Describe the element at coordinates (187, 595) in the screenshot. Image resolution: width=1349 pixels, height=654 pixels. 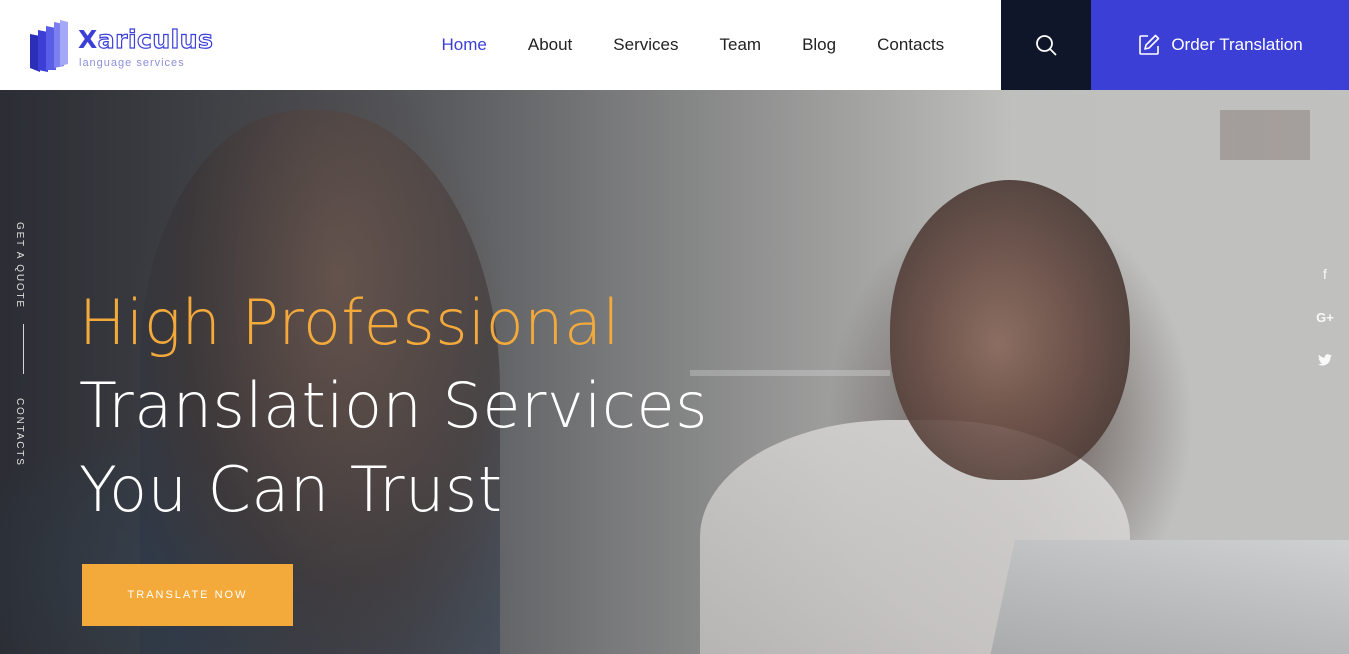
I see `translate-now-button: TRANSLATE NOW` at that location.